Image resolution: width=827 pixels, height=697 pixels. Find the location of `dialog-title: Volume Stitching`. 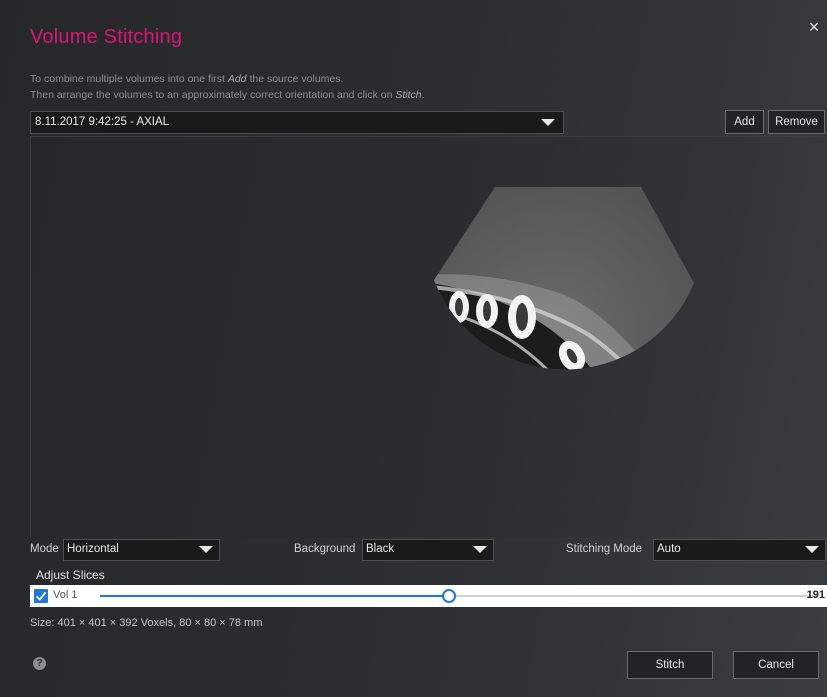

dialog-title: Volume Stitching is located at coordinates (106, 37).